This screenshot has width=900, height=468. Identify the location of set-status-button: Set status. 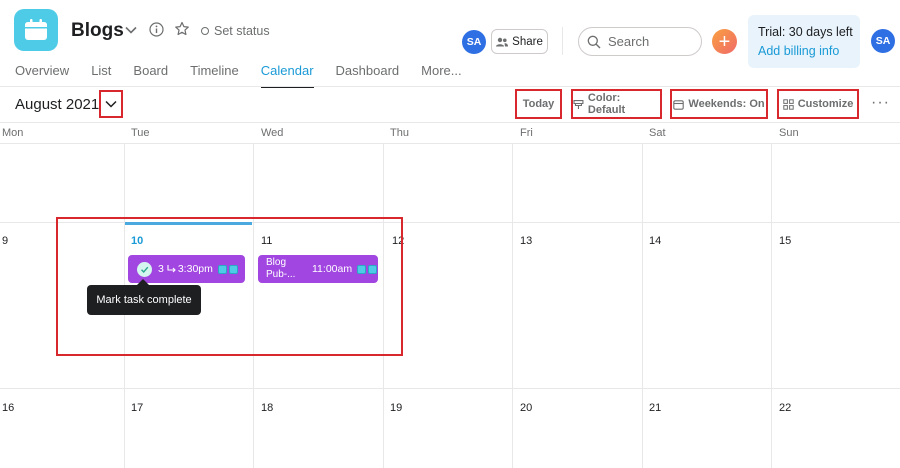
(235, 31).